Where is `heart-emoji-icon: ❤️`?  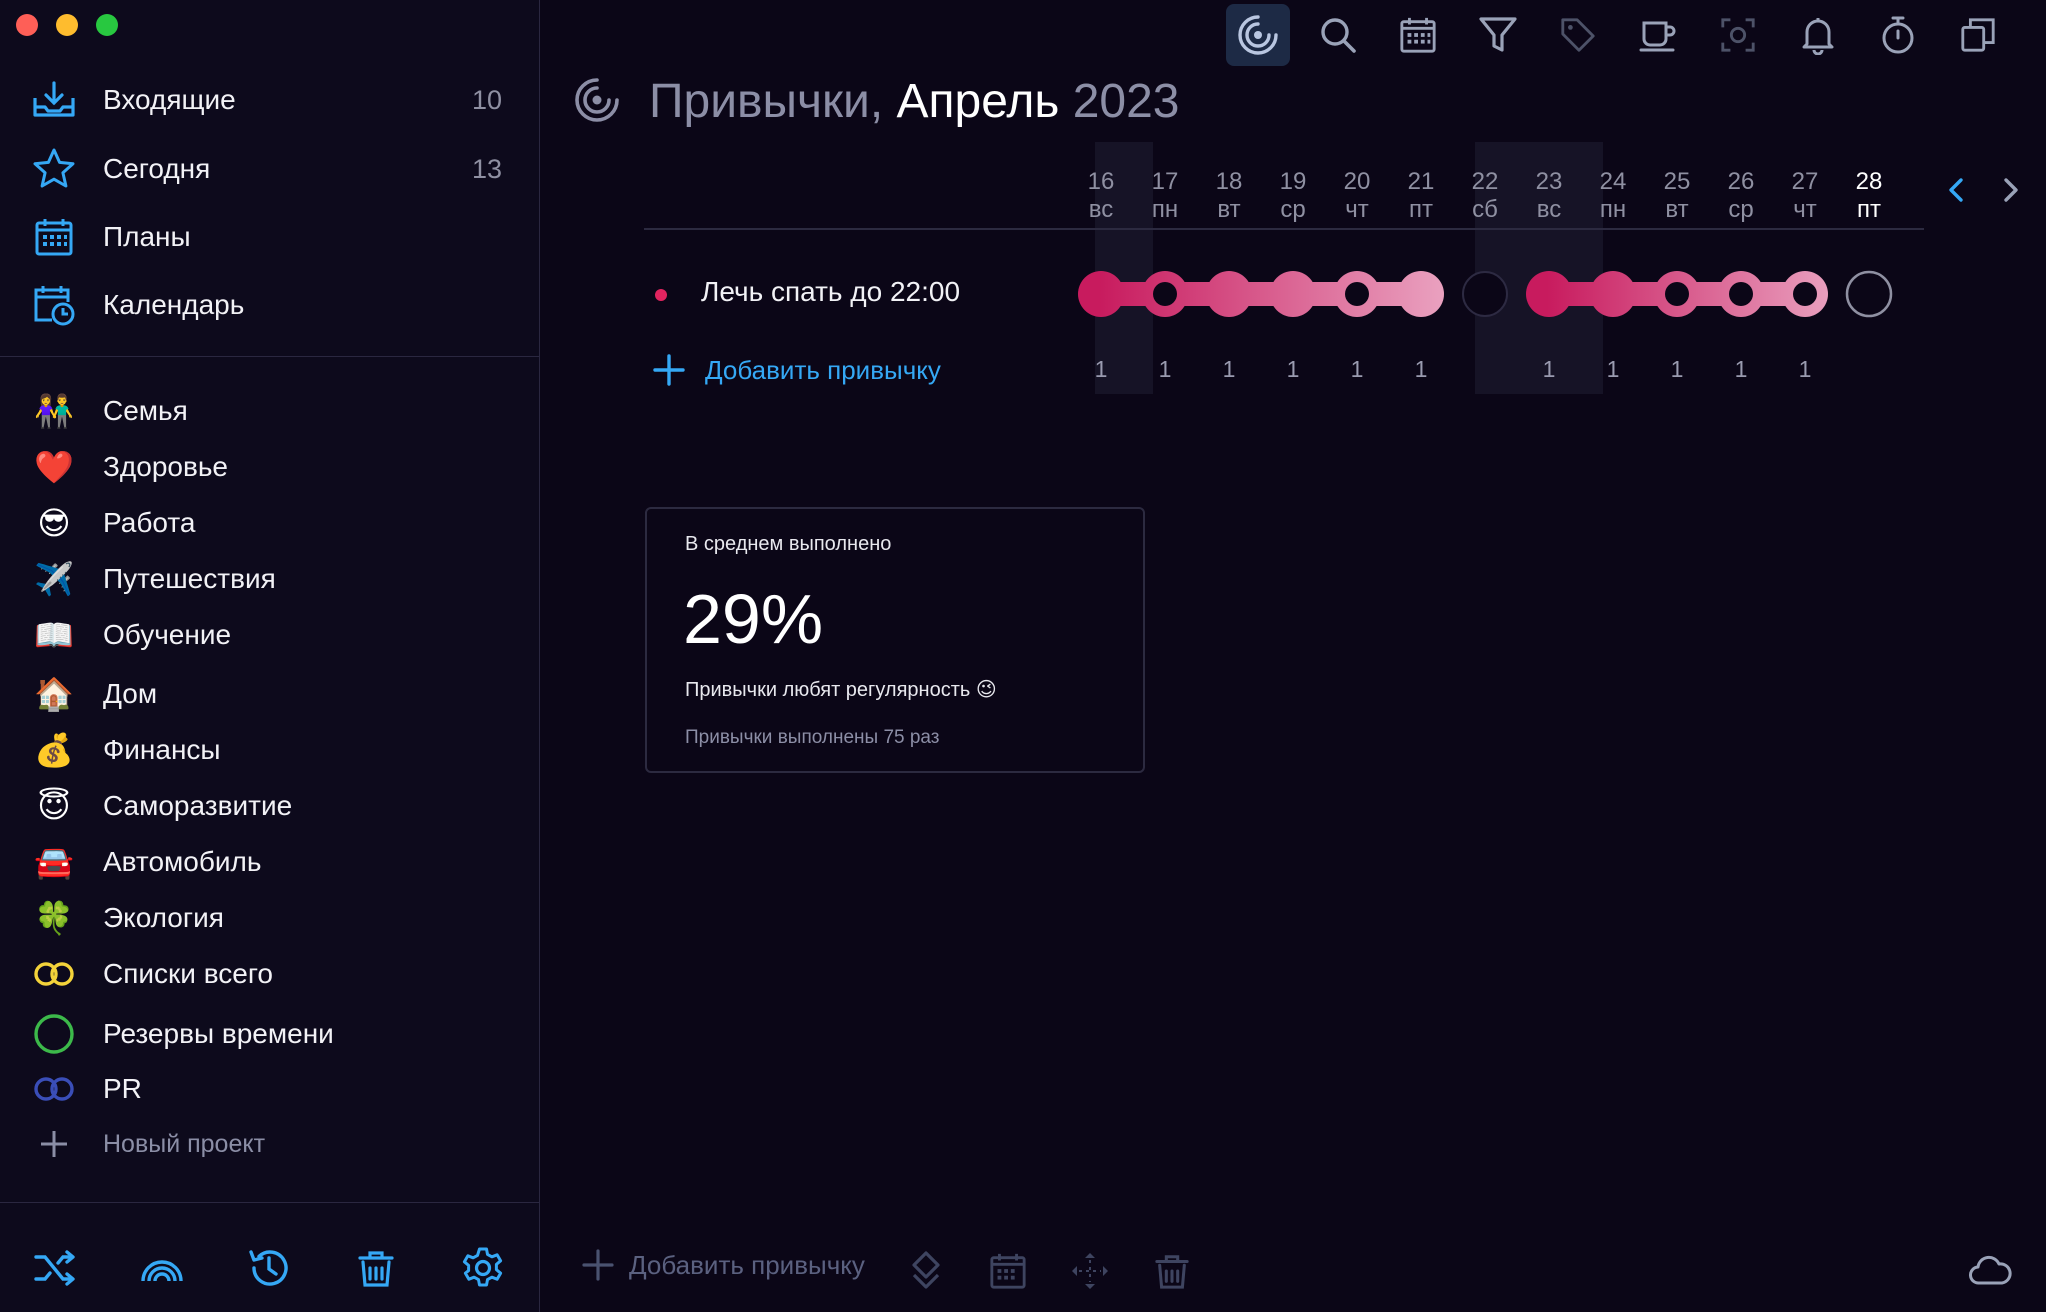 heart-emoji-icon: ❤️ is located at coordinates (54, 467).